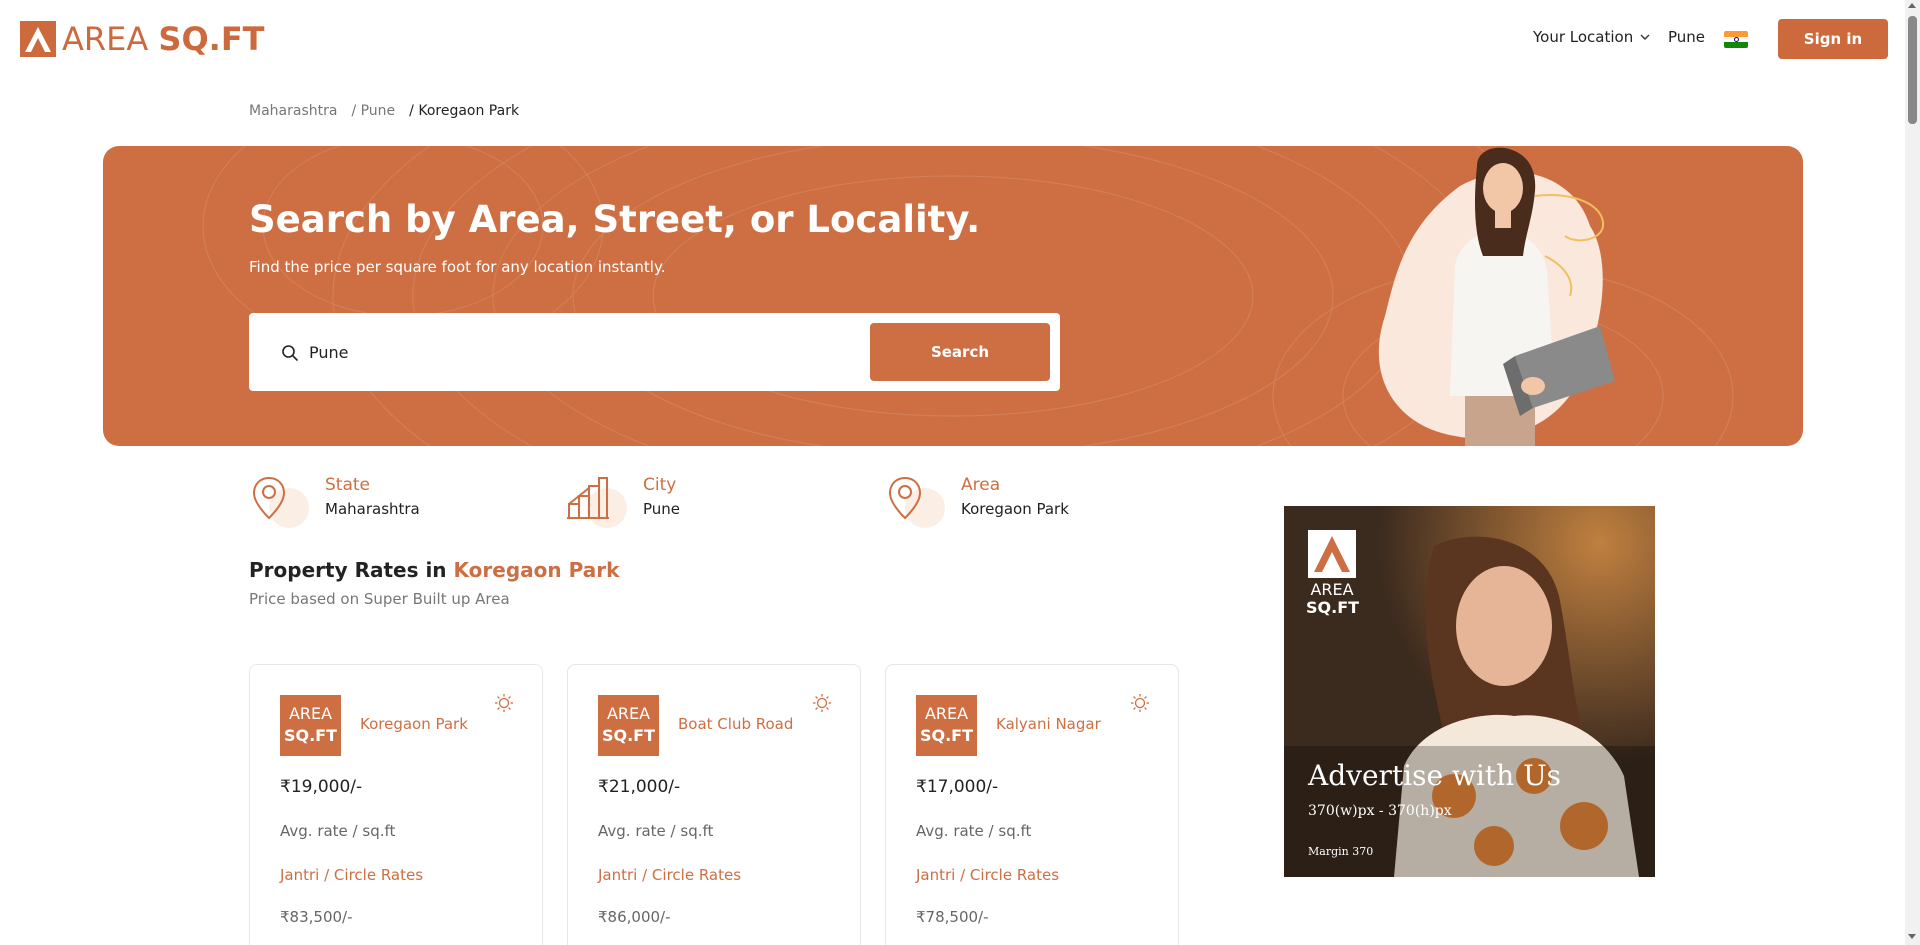  Describe the element at coordinates (1912, 936) in the screenshot. I see `scroll-down-arrow-icon` at that location.